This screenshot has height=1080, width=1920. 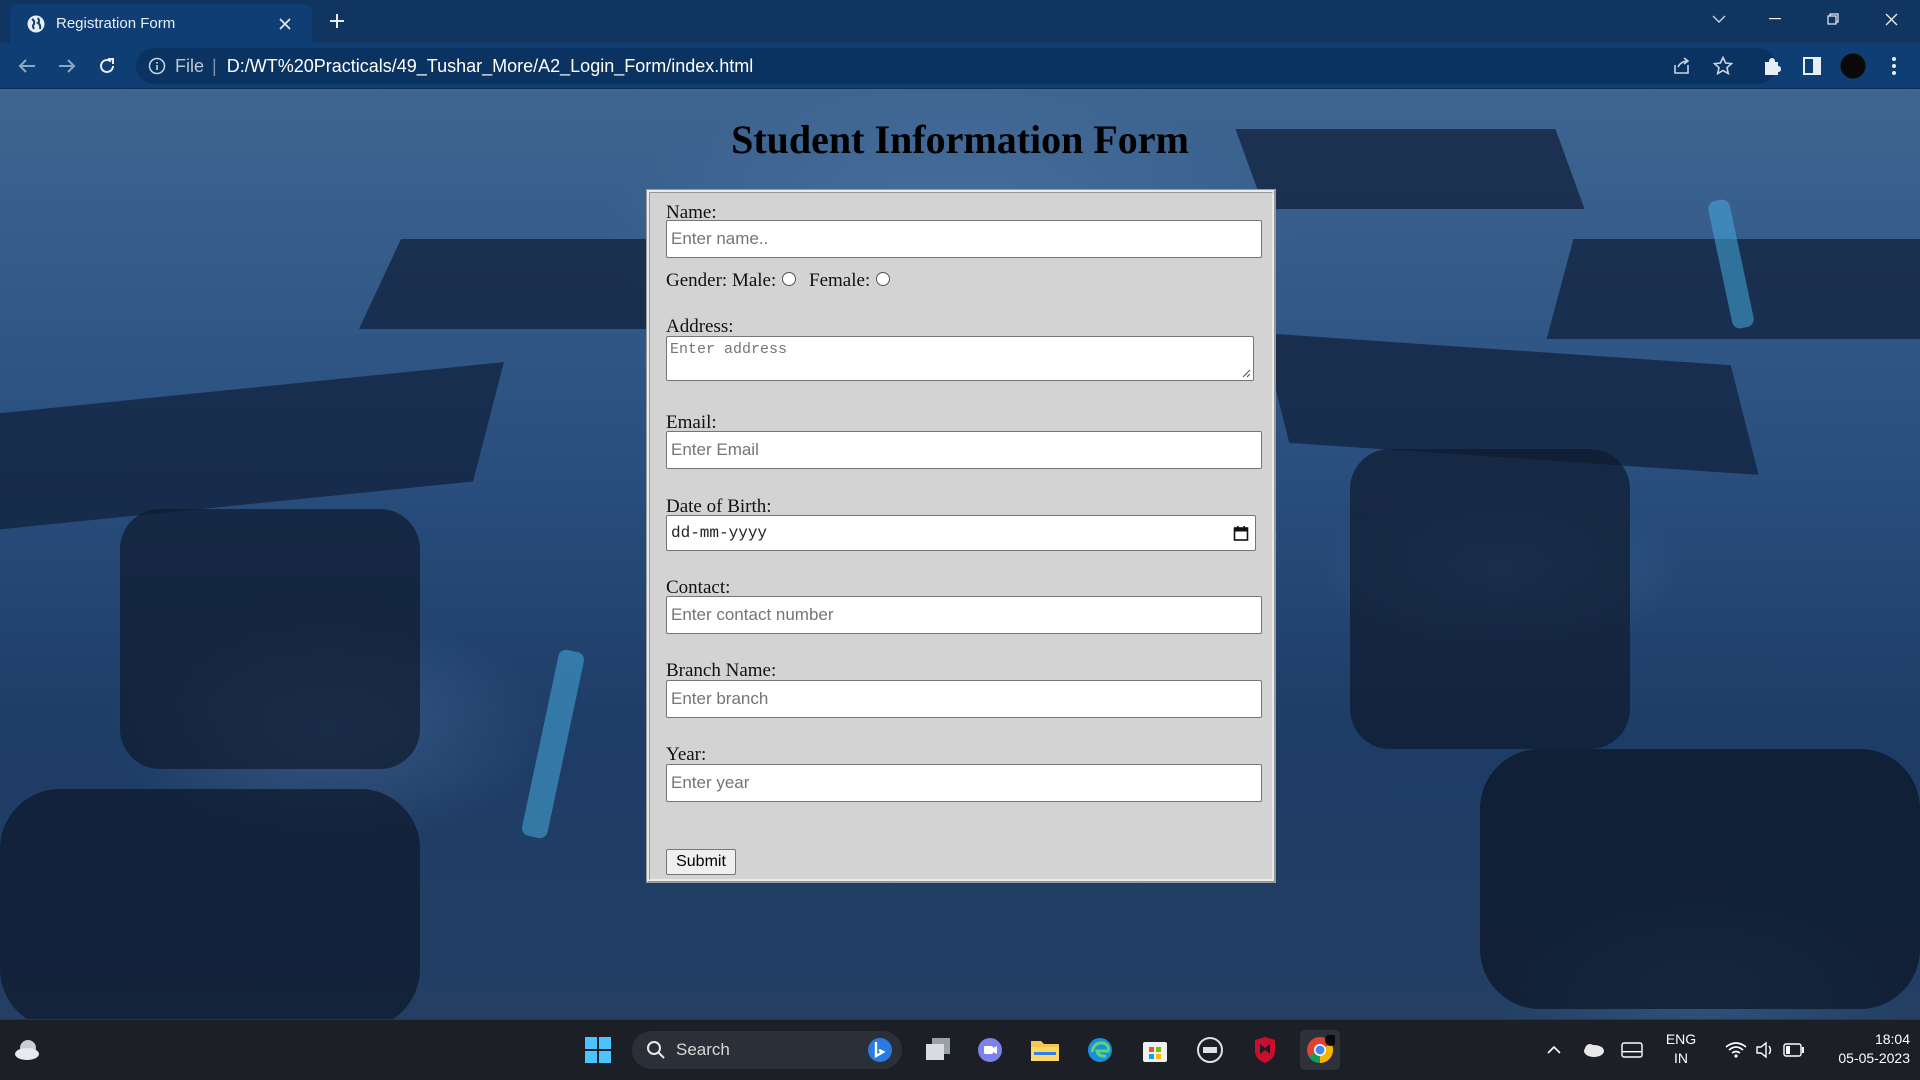 What do you see at coordinates (1772, 66) in the screenshot?
I see `extensions-button` at bounding box center [1772, 66].